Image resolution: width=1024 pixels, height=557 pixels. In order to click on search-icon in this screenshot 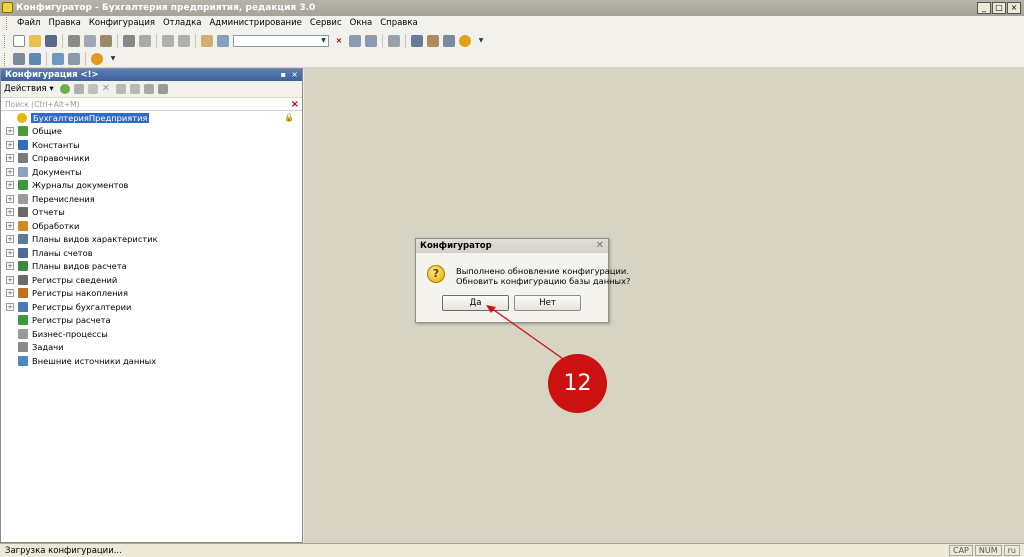, I will do `click(223, 41)`.